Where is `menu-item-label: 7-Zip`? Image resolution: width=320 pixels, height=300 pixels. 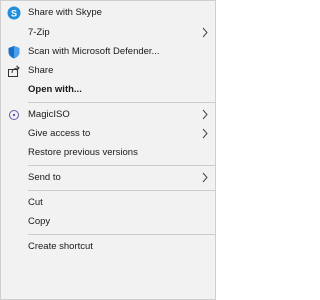
menu-item-label: 7-Zip is located at coordinates (39, 32).